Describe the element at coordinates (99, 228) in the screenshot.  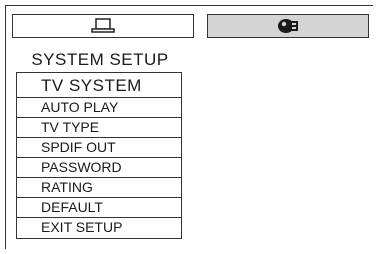
I see `menu-item-exit-setup: EXIT SETUP` at that location.